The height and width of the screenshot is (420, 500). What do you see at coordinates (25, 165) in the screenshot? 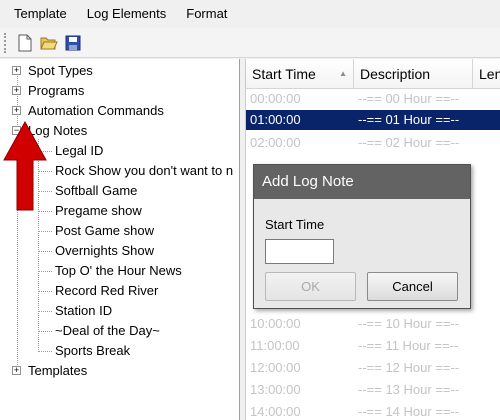
I see `red-arrow-icon` at bounding box center [25, 165].